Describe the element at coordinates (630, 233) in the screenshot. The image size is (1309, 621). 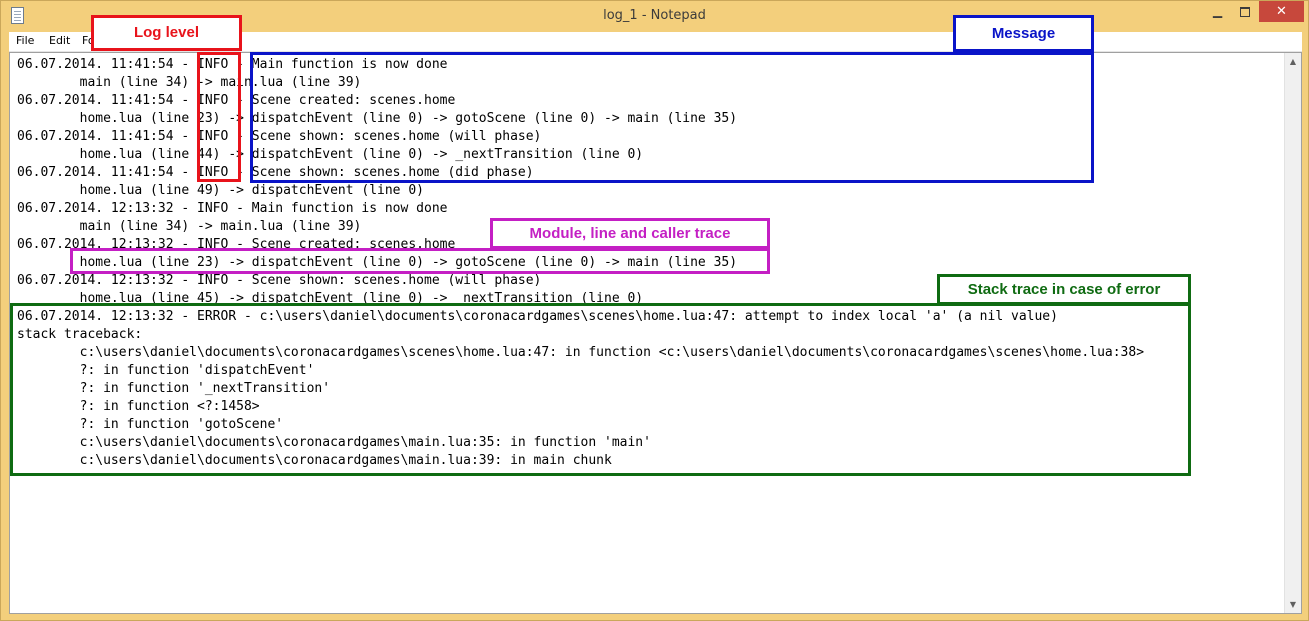
I see `module-trace-label: Module, line and caller trace` at that location.